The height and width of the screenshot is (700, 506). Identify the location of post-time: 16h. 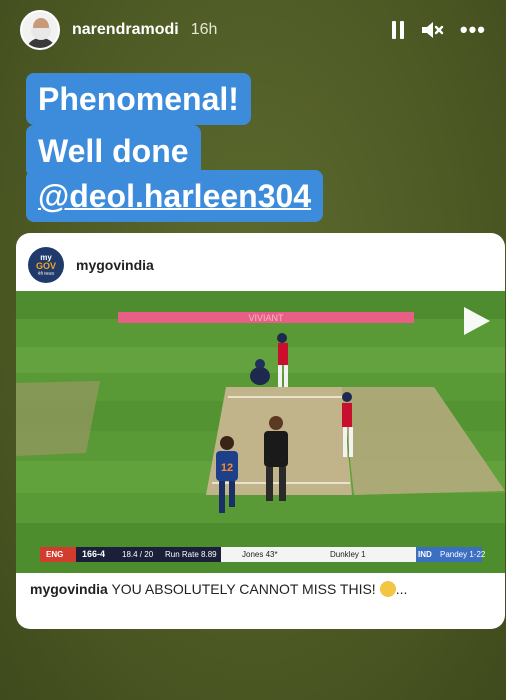
(204, 29).